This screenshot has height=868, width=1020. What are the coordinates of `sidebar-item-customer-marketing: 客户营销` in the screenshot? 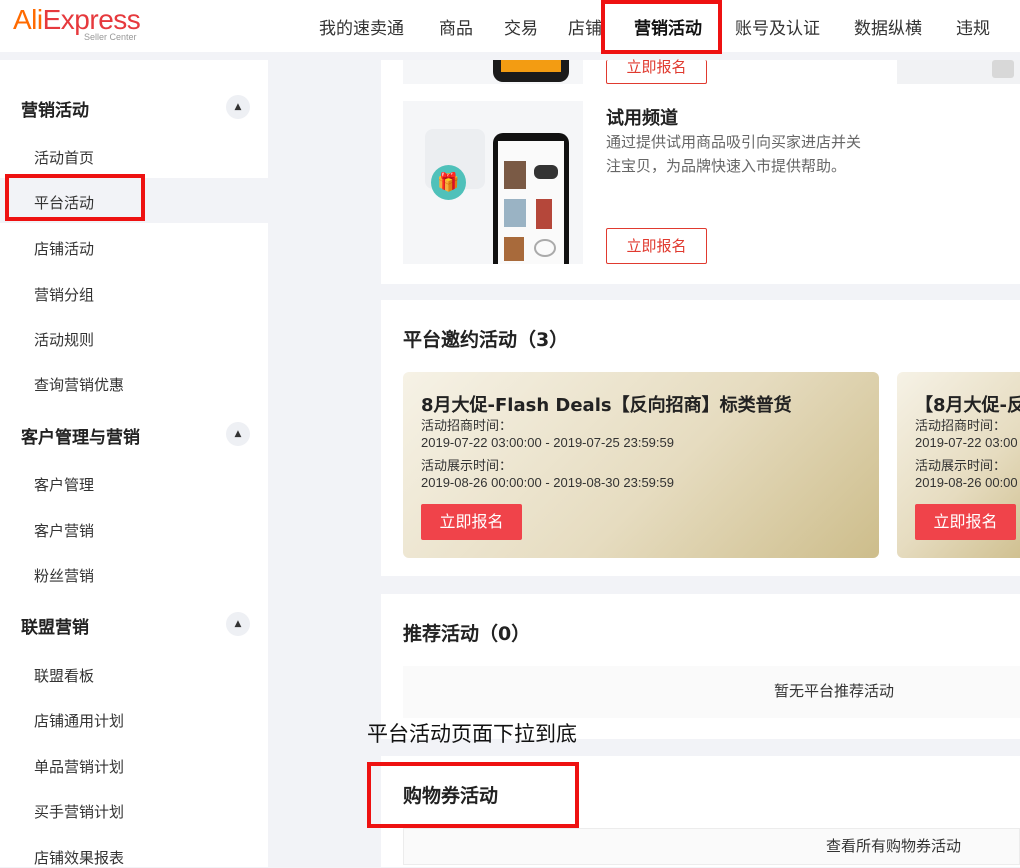 It's located at (64, 530).